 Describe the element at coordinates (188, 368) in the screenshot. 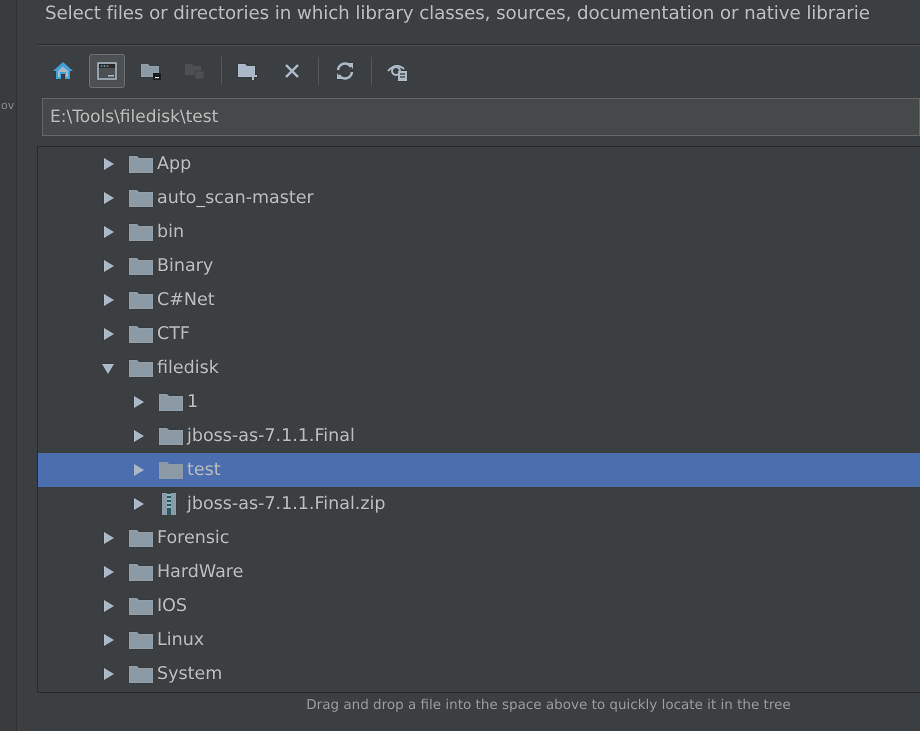

I see `tree-item-label: filedisk` at that location.